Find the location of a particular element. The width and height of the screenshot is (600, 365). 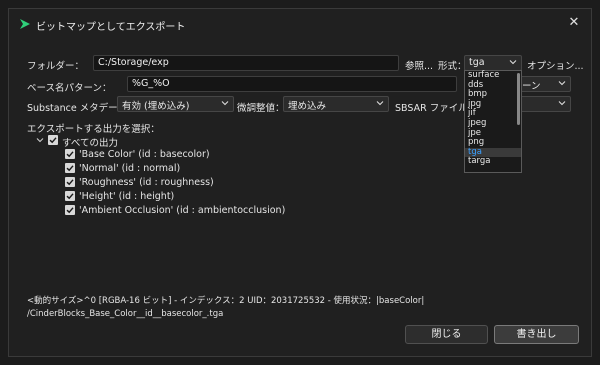

output-label: 'Base Color' (id : basecolor) is located at coordinates (144, 154).